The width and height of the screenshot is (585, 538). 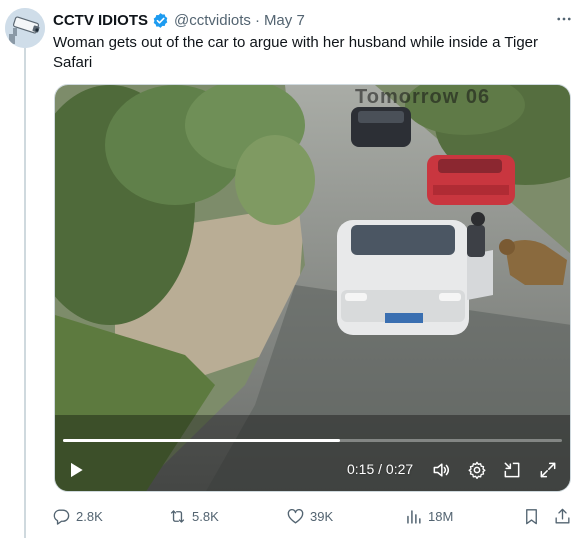 I want to click on cctv-camera-icon, so click(x=25, y=28).